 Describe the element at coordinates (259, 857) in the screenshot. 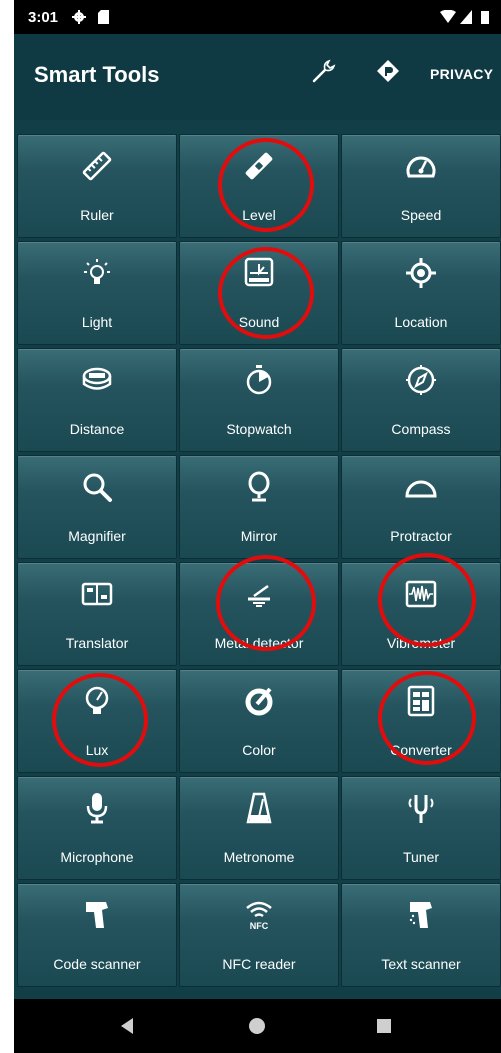

I see `tool-label: Metronome` at that location.